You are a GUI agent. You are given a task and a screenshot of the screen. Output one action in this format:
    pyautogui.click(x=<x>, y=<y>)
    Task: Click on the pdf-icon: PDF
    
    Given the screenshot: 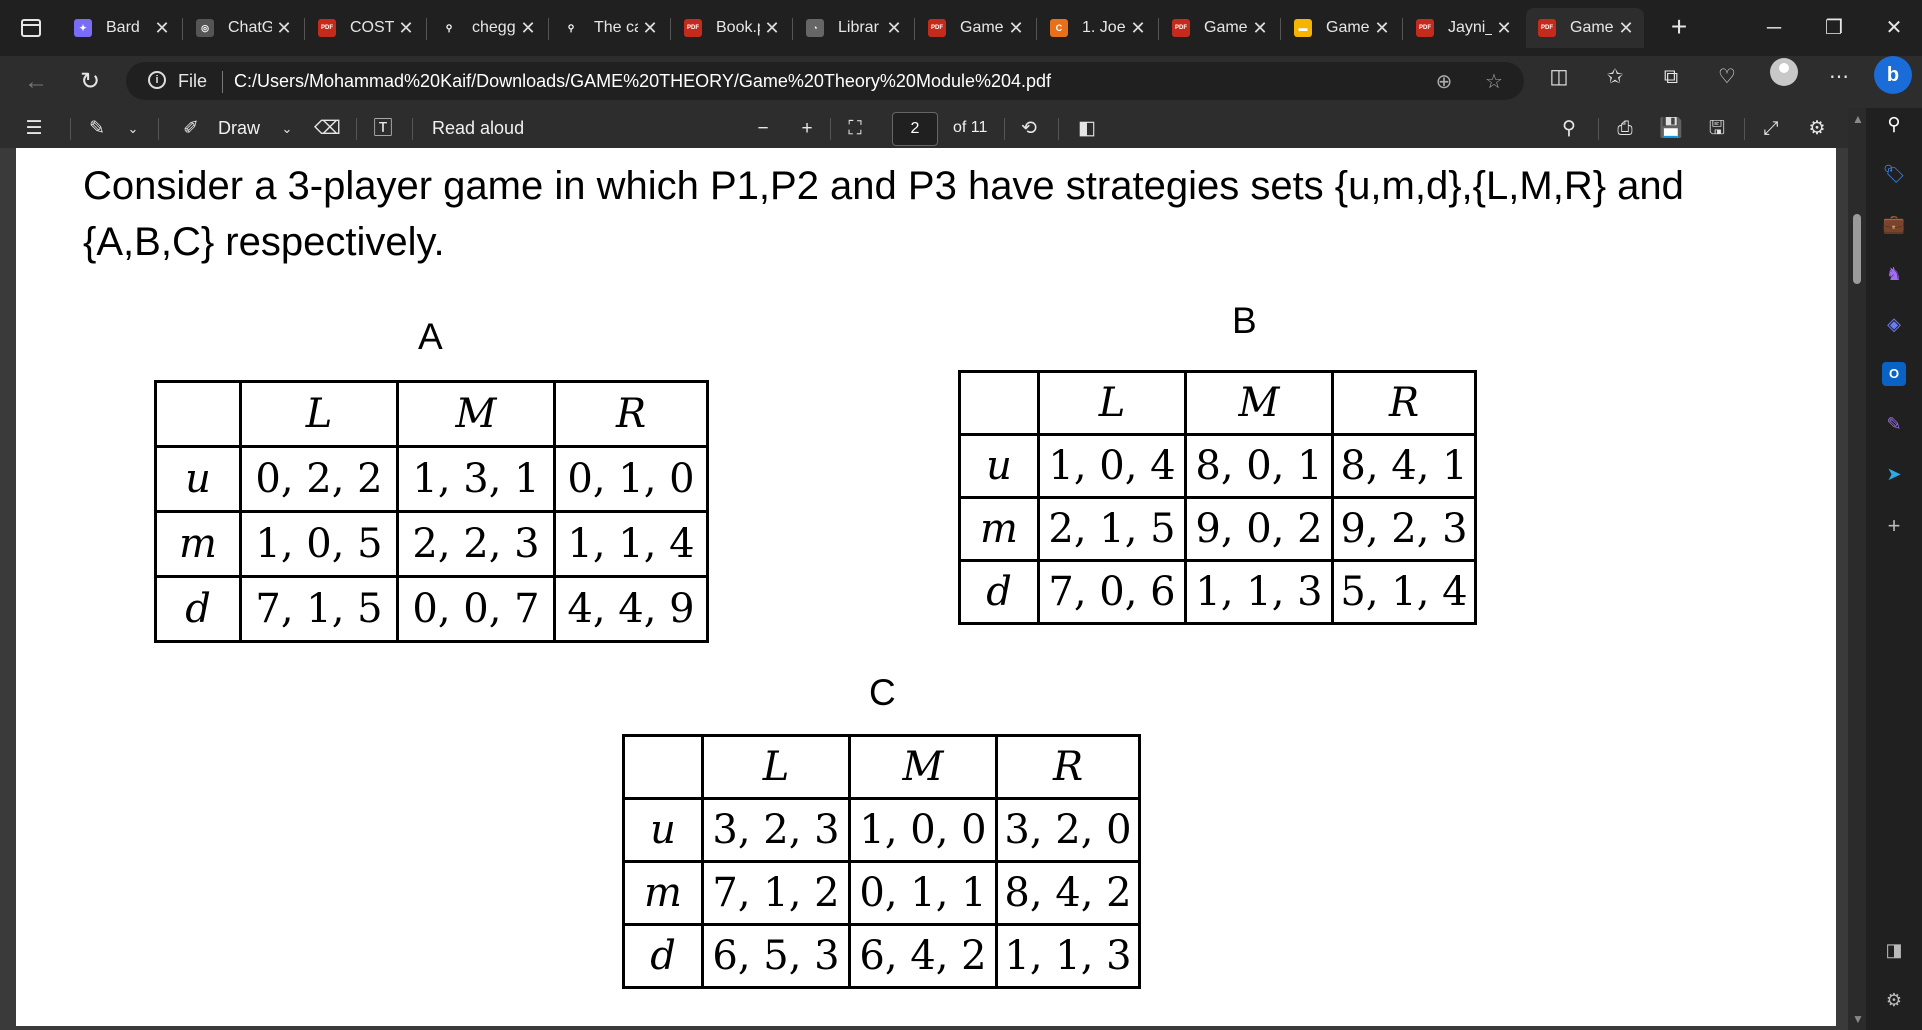 What is the action you would take?
    pyautogui.click(x=1547, y=28)
    